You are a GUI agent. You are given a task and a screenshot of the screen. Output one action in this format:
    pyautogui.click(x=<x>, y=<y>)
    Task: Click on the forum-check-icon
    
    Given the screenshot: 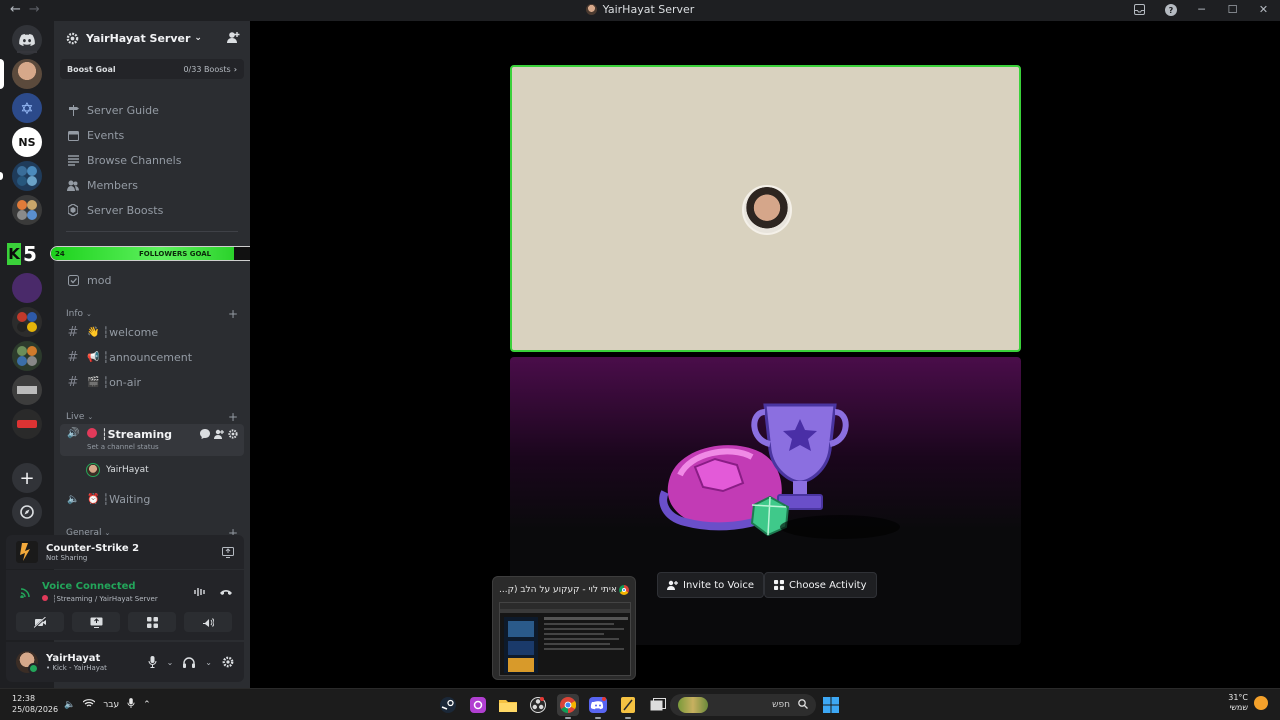 What is the action you would take?
    pyautogui.click(x=73, y=280)
    